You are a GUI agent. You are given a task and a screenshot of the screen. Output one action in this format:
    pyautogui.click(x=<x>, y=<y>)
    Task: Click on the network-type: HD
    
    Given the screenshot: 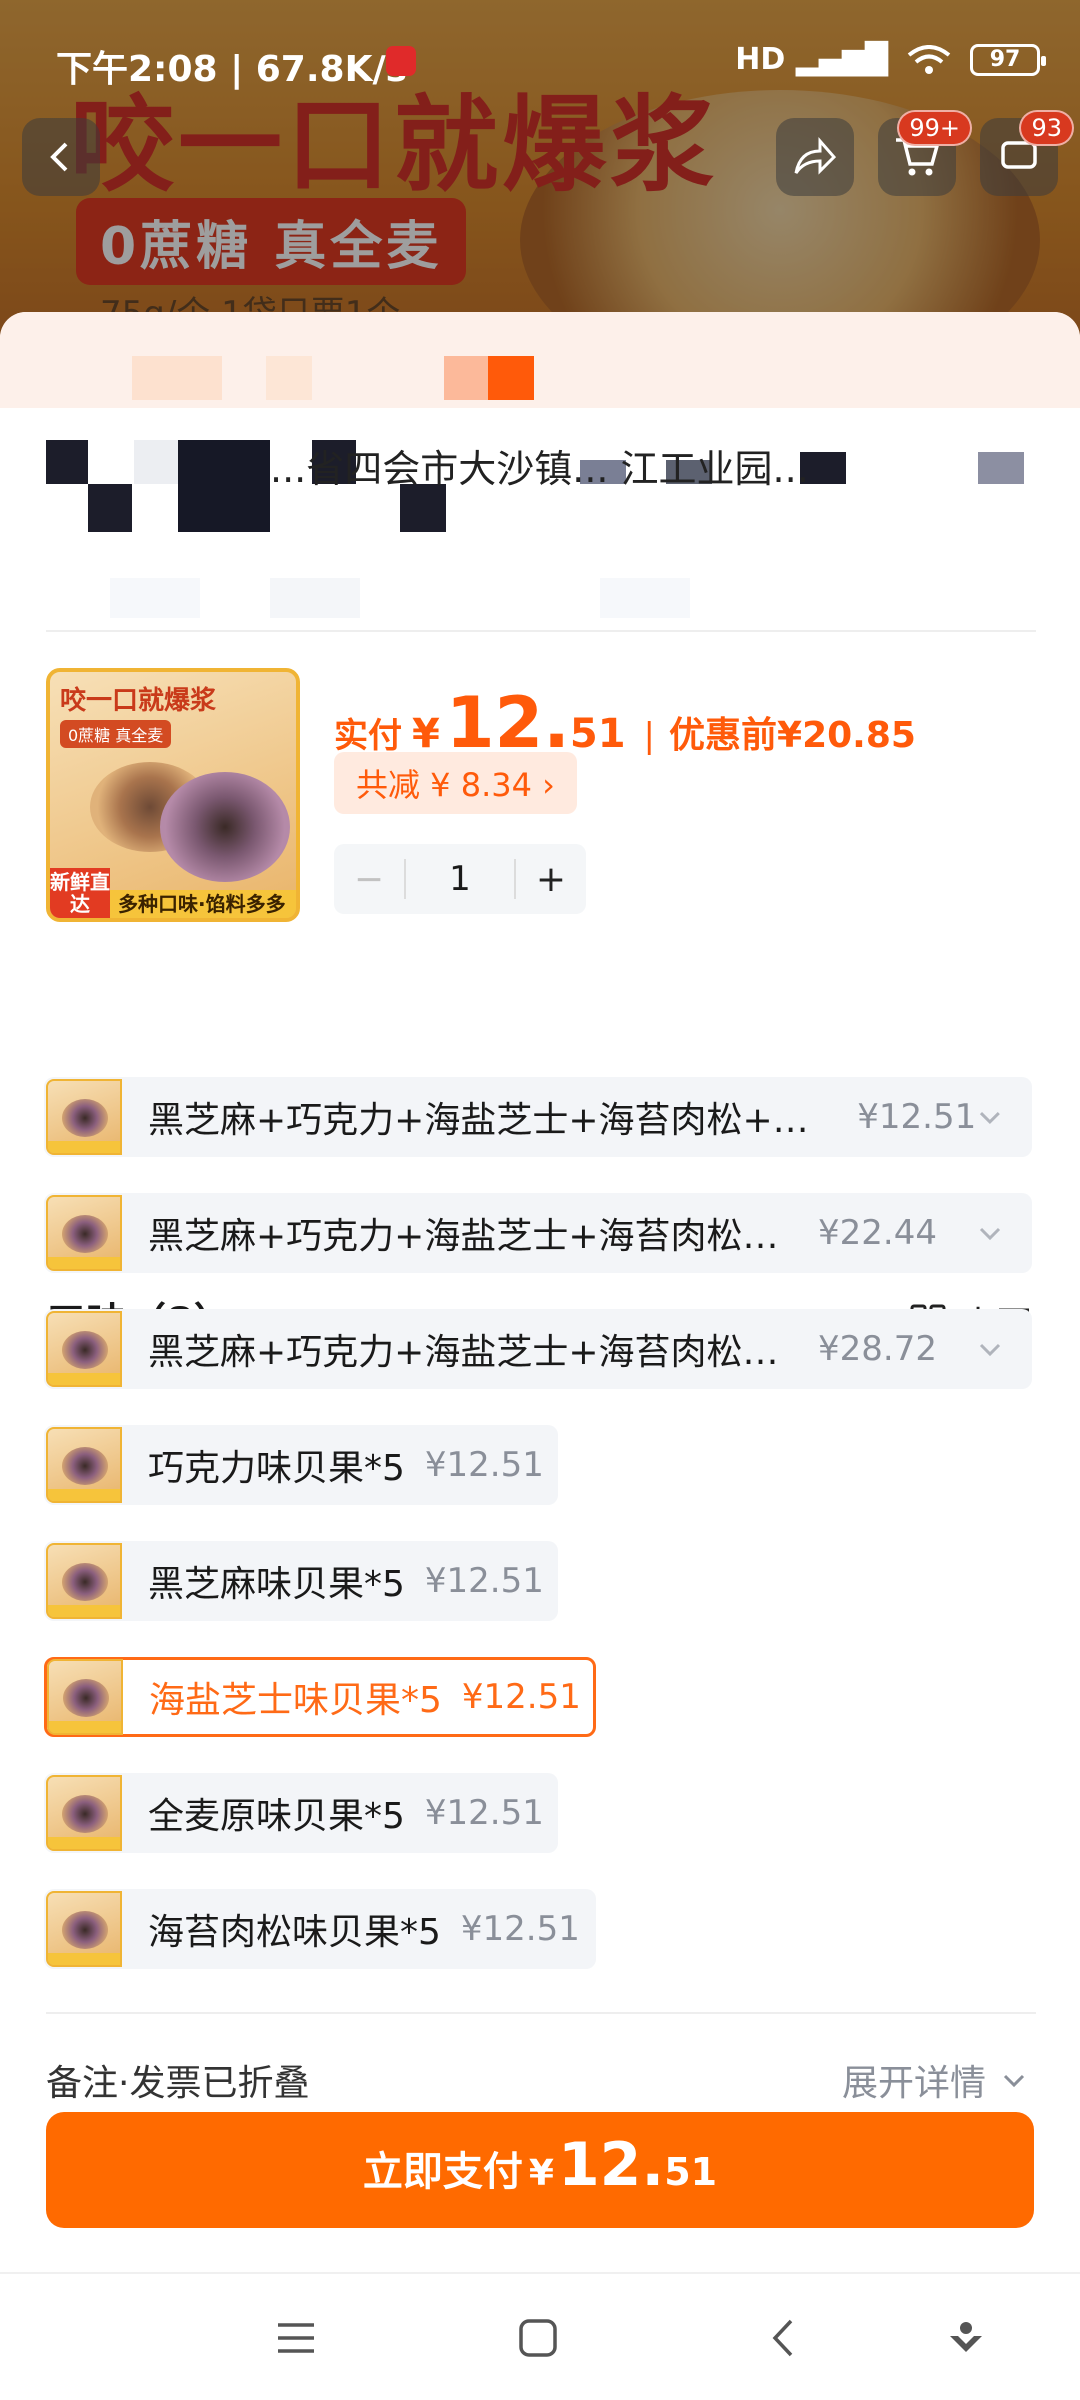 What is the action you would take?
    pyautogui.click(x=760, y=59)
    